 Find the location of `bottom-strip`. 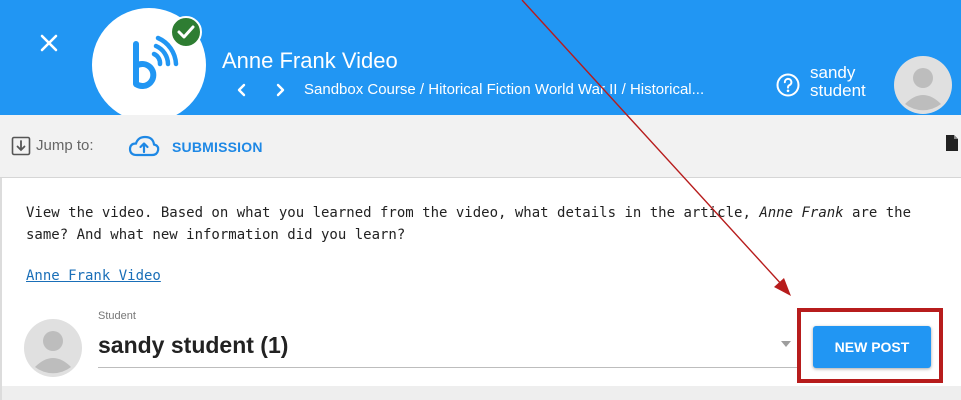

bottom-strip is located at coordinates (480, 393).